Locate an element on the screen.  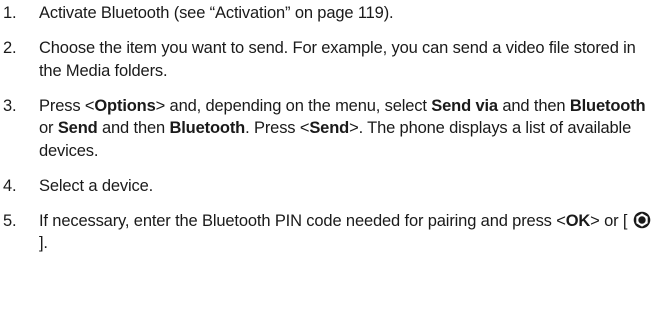
send-key-label: Send is located at coordinates (329, 128).